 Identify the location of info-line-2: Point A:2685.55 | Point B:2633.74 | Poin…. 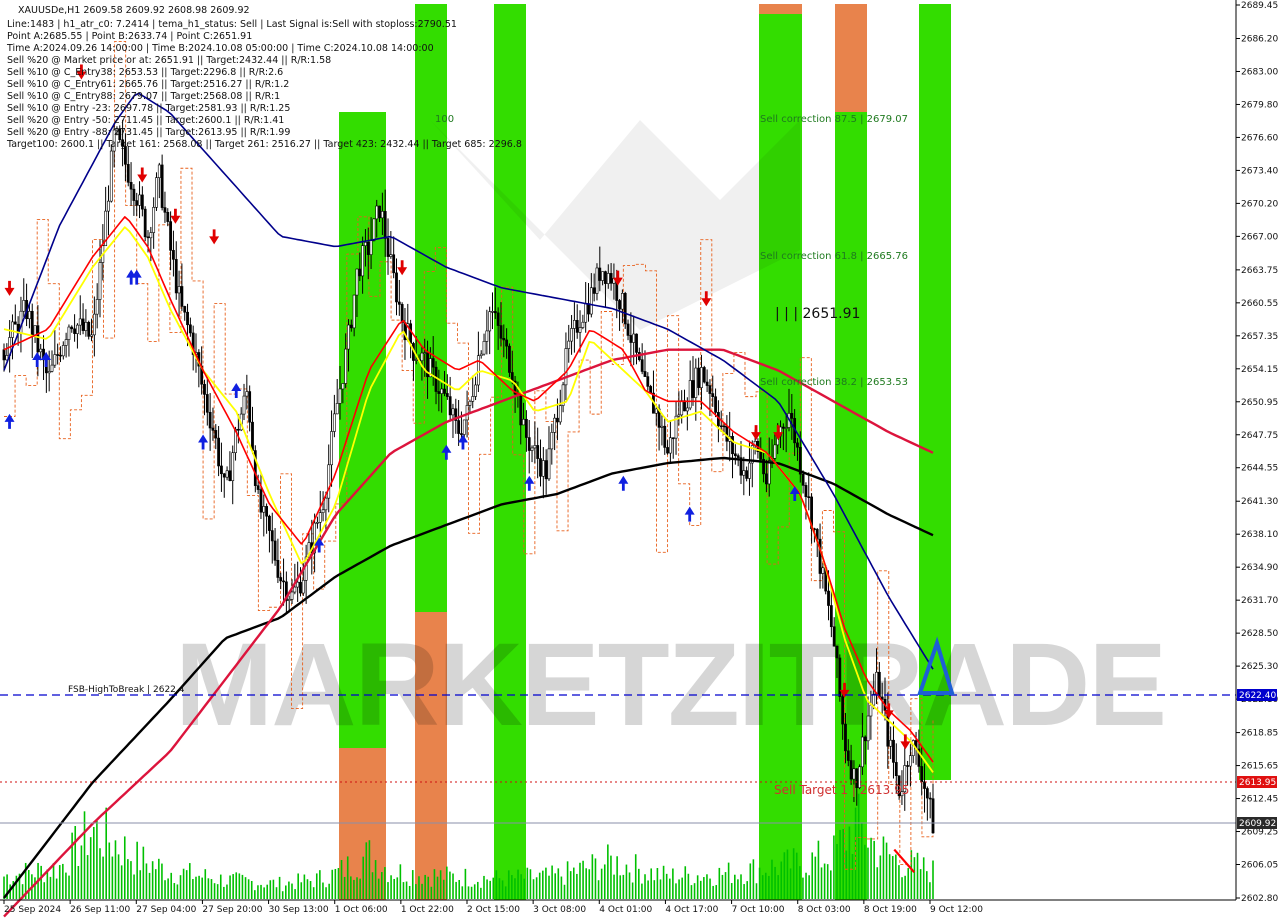
(129, 36).